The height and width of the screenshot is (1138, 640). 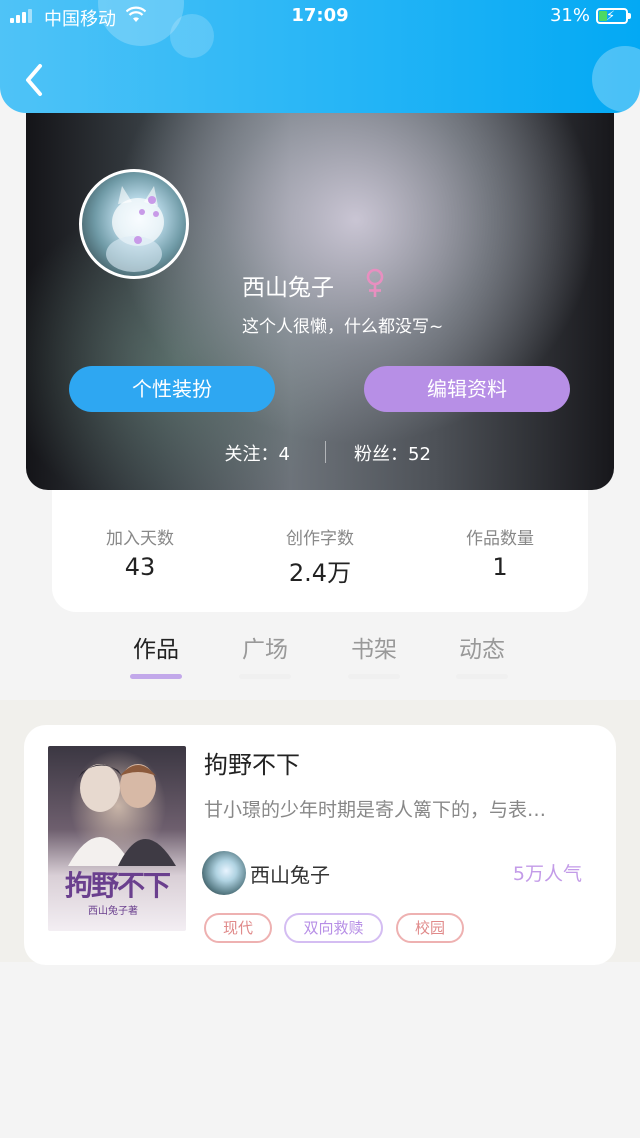 What do you see at coordinates (547, 874) in the screenshot?
I see `popularity-count: 5万人气` at bounding box center [547, 874].